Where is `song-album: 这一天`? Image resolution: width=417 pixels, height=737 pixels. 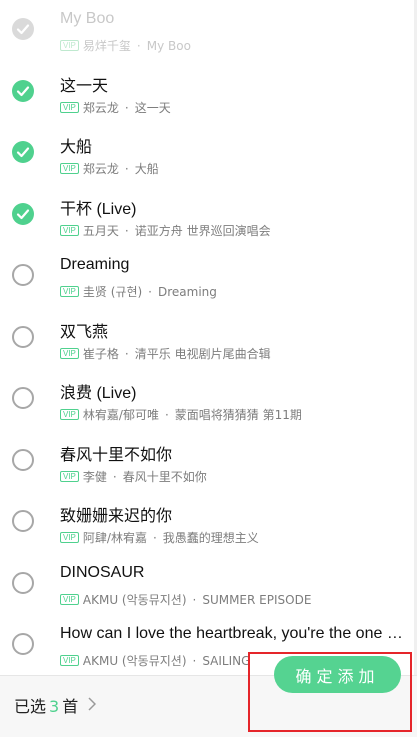
song-album: 这一天 is located at coordinates (152, 107).